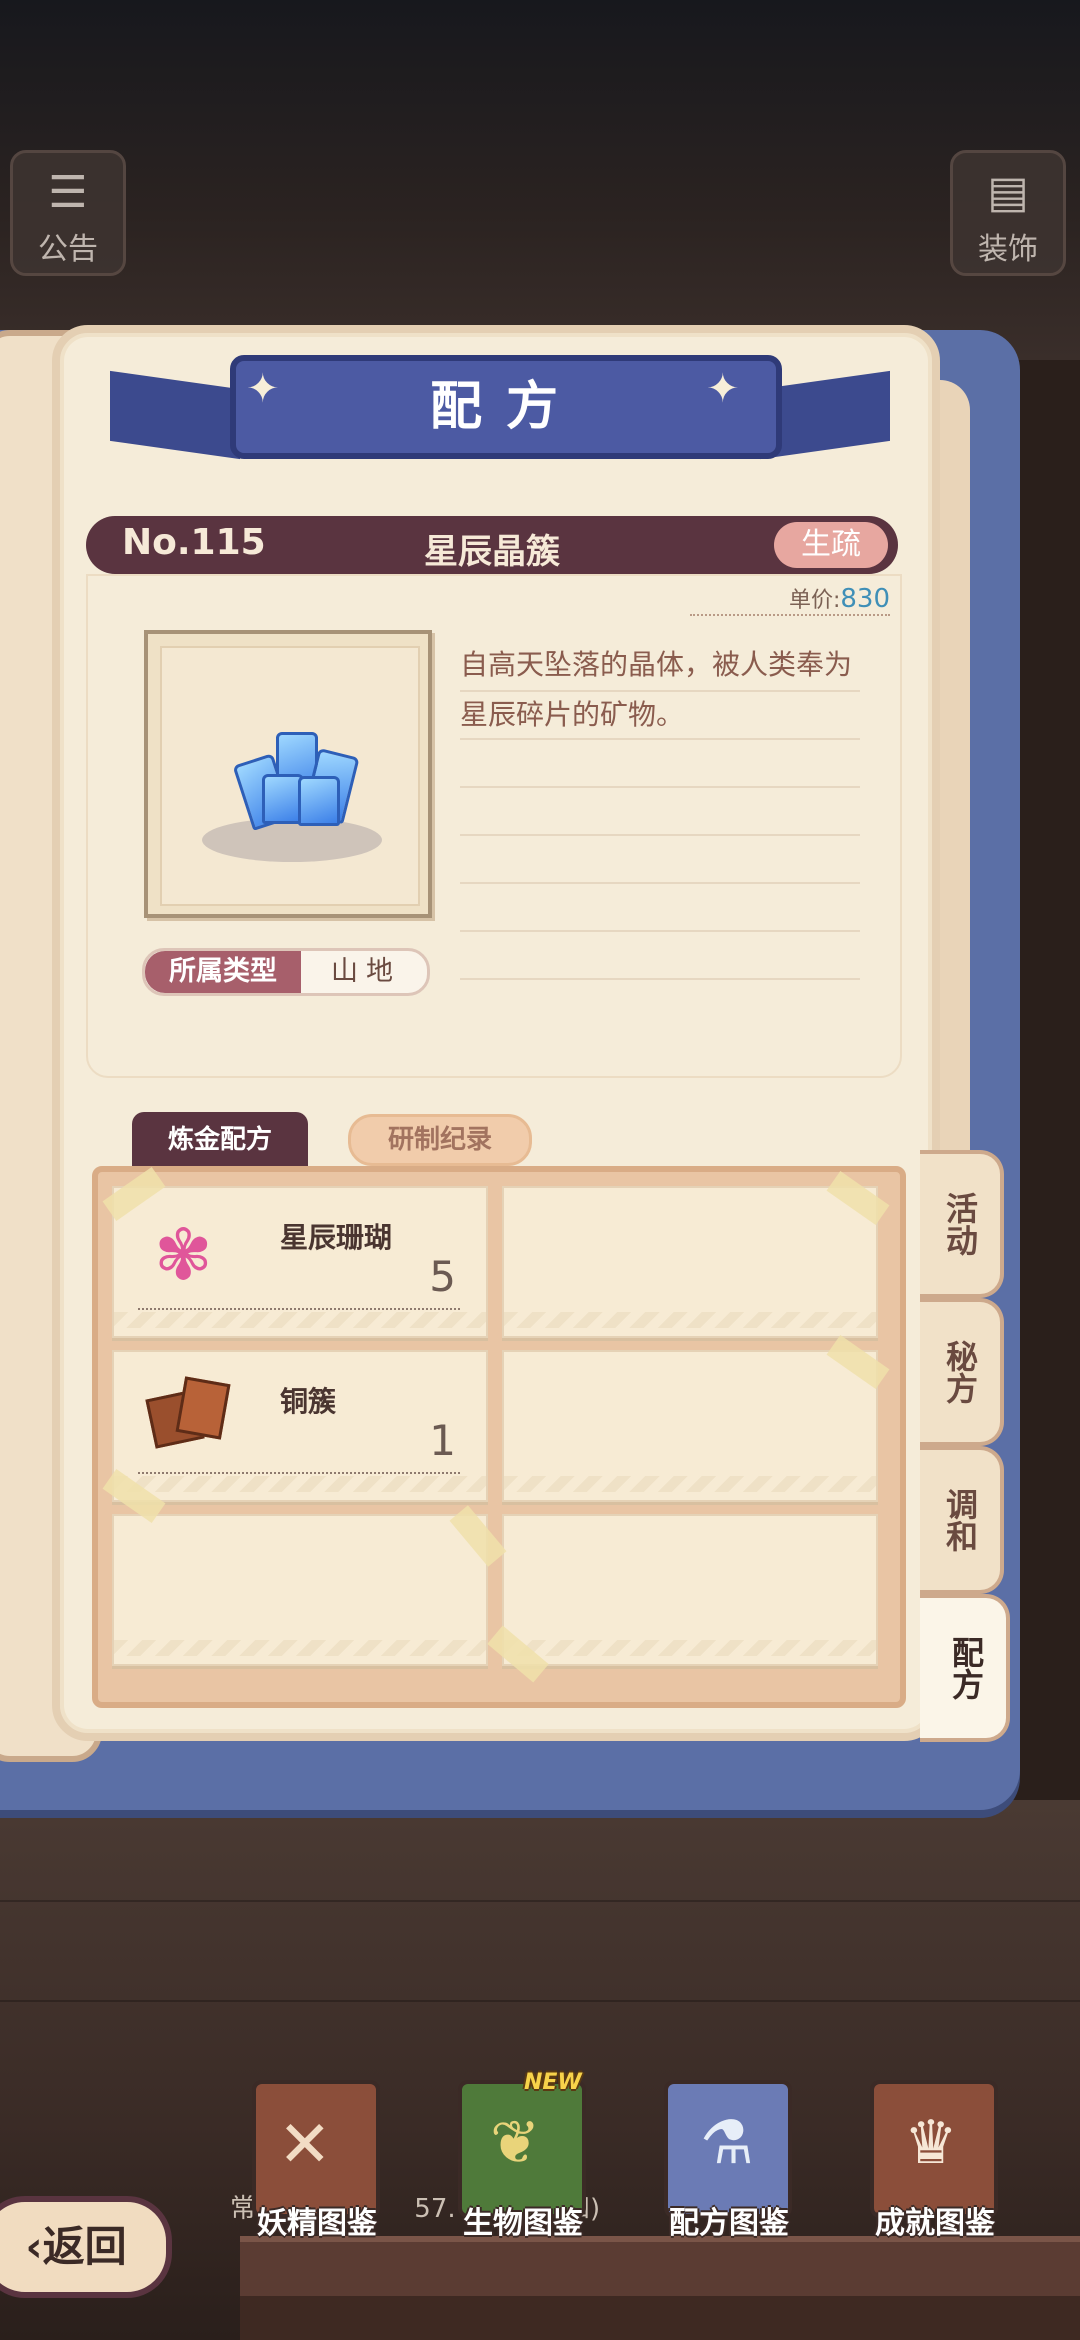  What do you see at coordinates (962, 1520) in the screenshot?
I see `side-tab-blend: 调和` at bounding box center [962, 1520].